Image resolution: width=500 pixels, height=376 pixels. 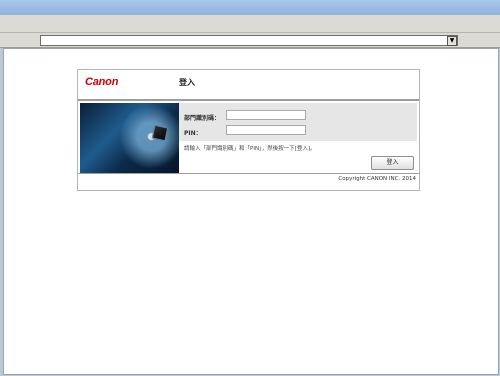 What do you see at coordinates (392, 163) in the screenshot?
I see `login-button: 登入` at bounding box center [392, 163].